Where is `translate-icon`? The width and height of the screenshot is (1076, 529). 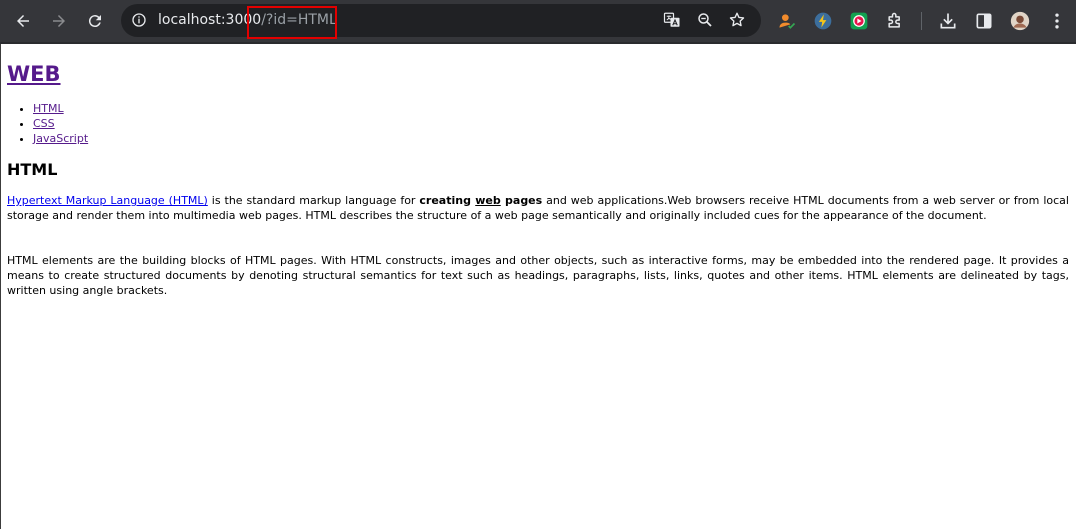 translate-icon is located at coordinates (671, 19).